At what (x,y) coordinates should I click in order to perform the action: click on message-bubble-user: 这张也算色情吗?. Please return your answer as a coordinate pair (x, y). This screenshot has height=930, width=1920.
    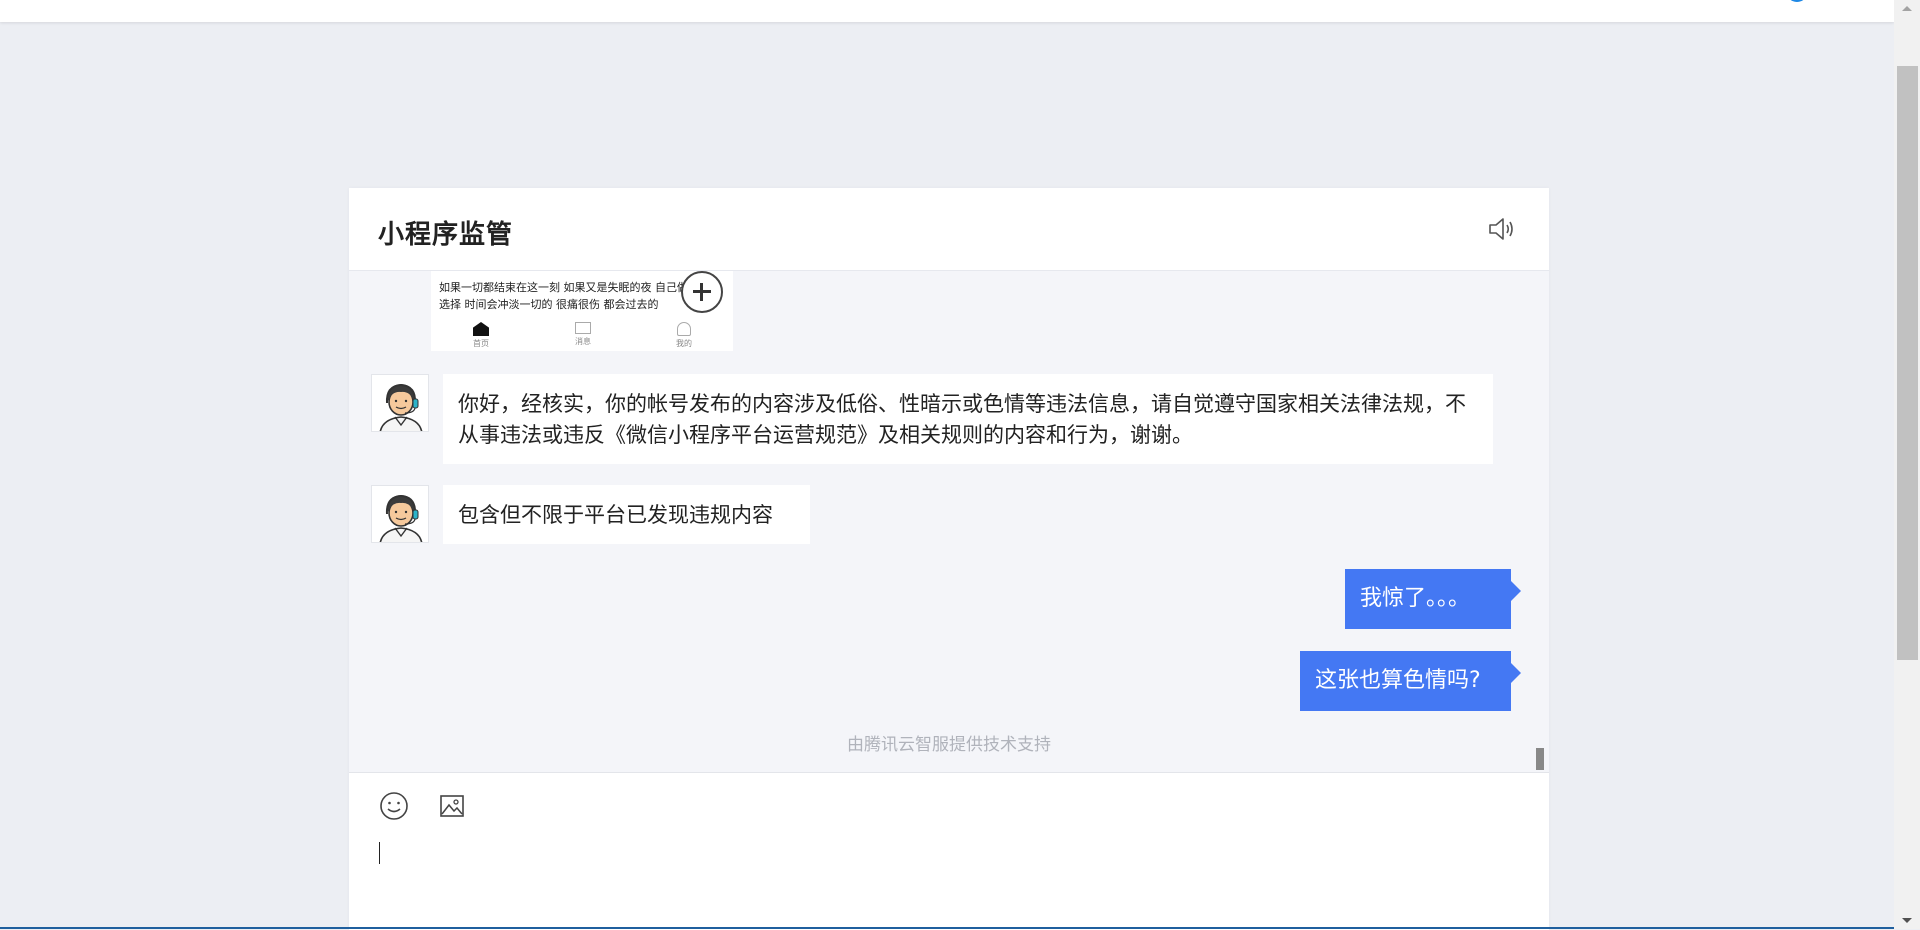
    Looking at the image, I should click on (1410, 681).